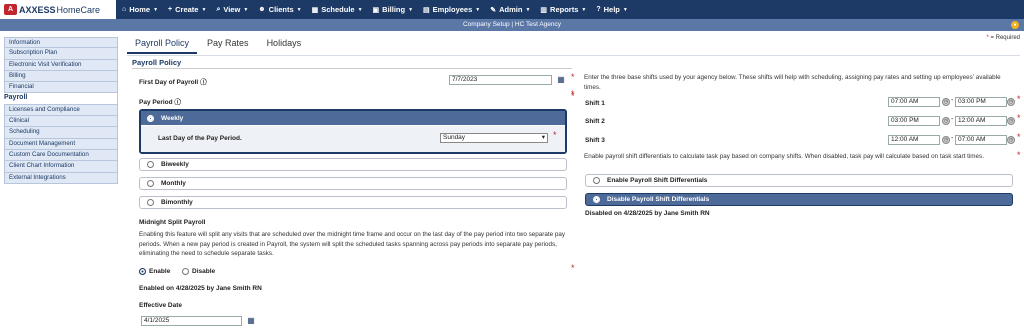 The height and width of the screenshot is (329, 1024). I want to click on nav-employees-label: Employees, so click(452, 9).